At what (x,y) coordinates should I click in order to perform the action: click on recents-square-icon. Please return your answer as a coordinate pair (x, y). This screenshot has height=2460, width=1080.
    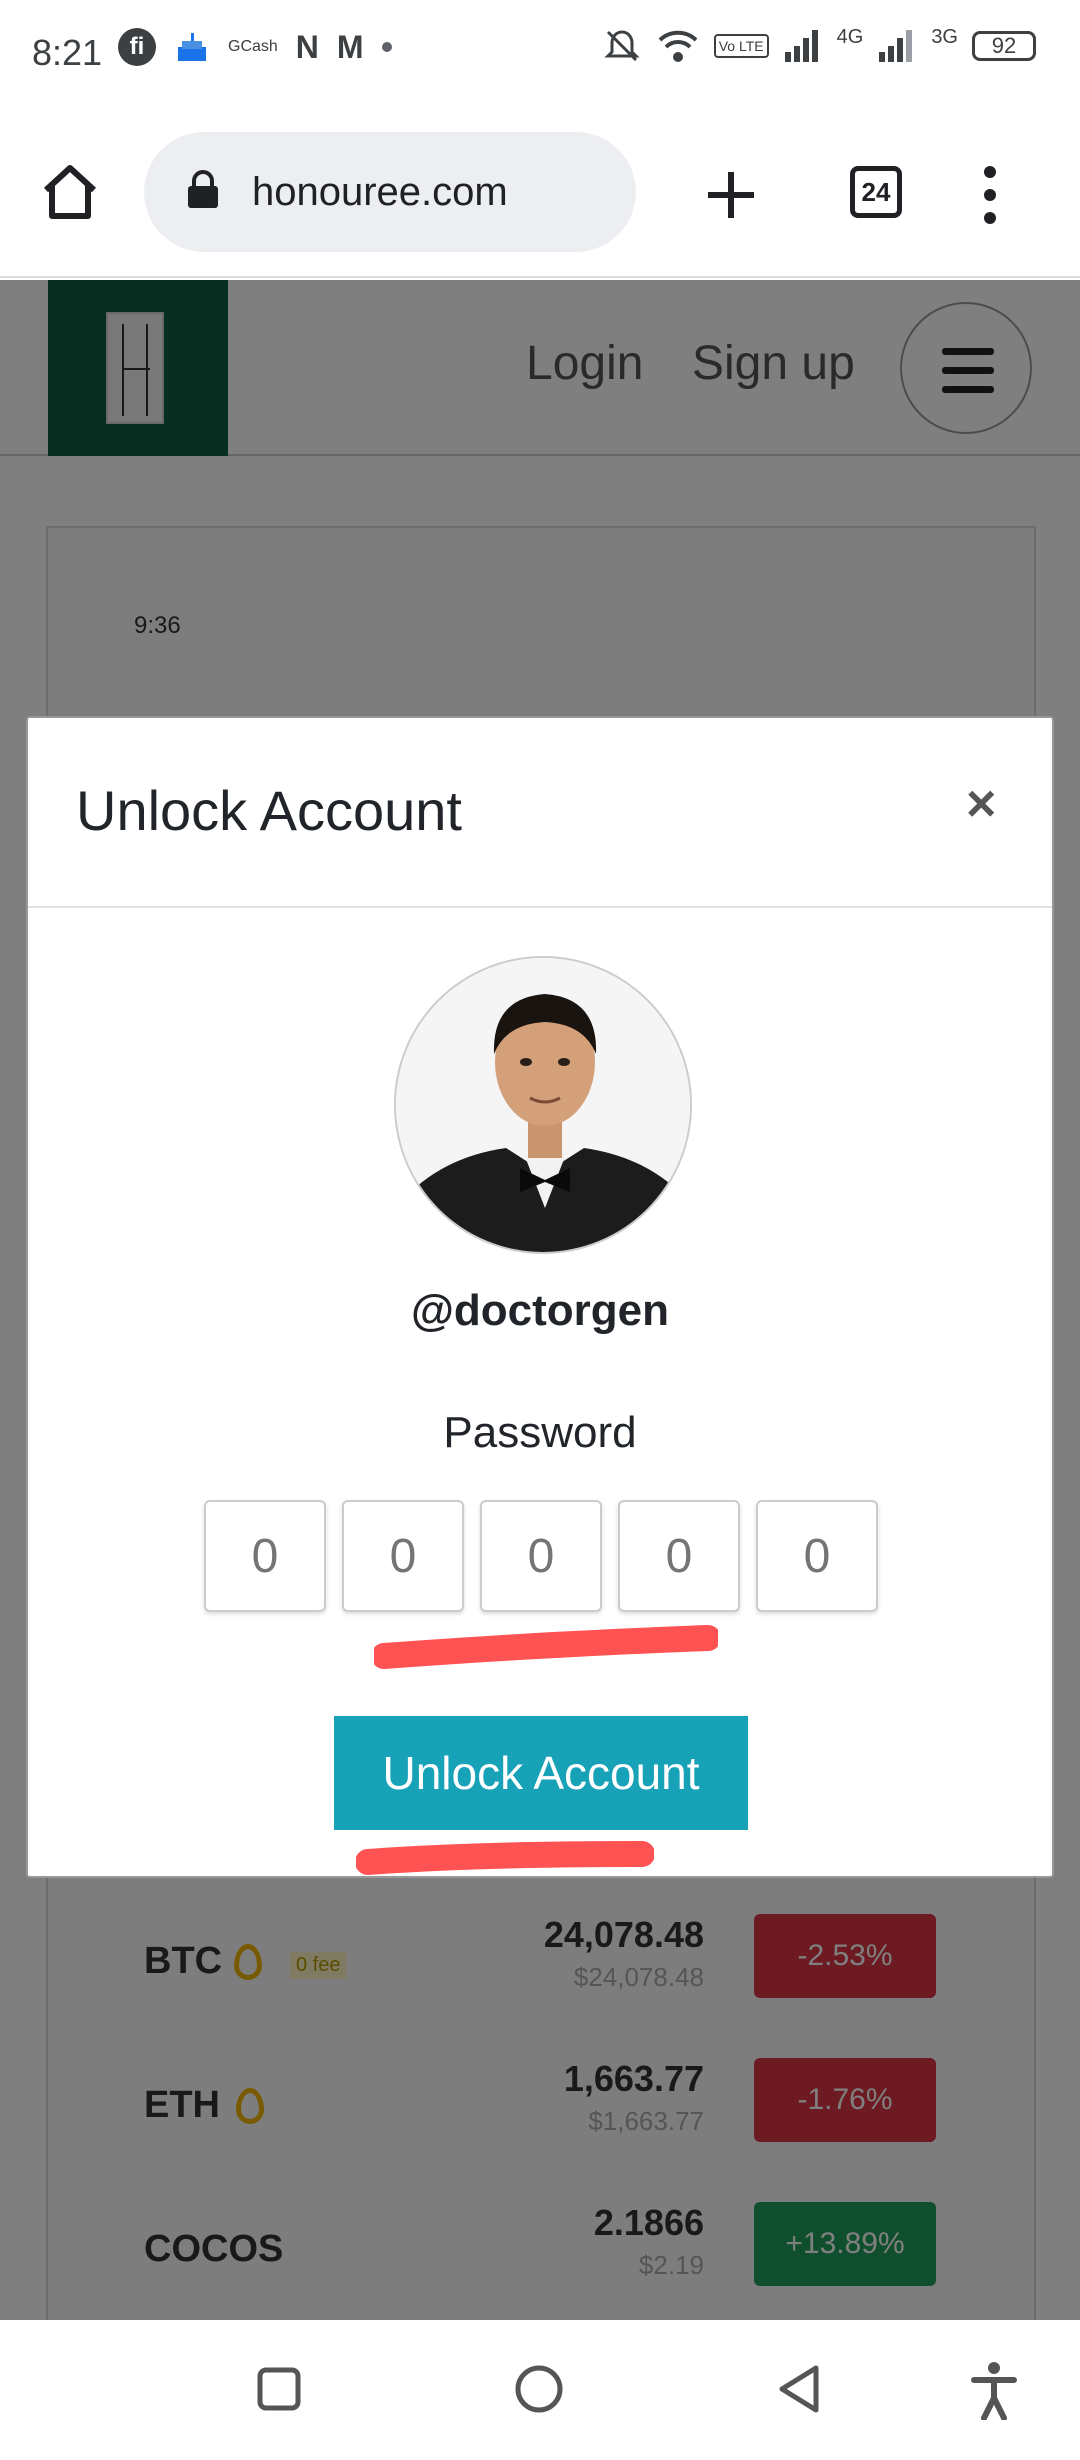
    Looking at the image, I should click on (279, 2389).